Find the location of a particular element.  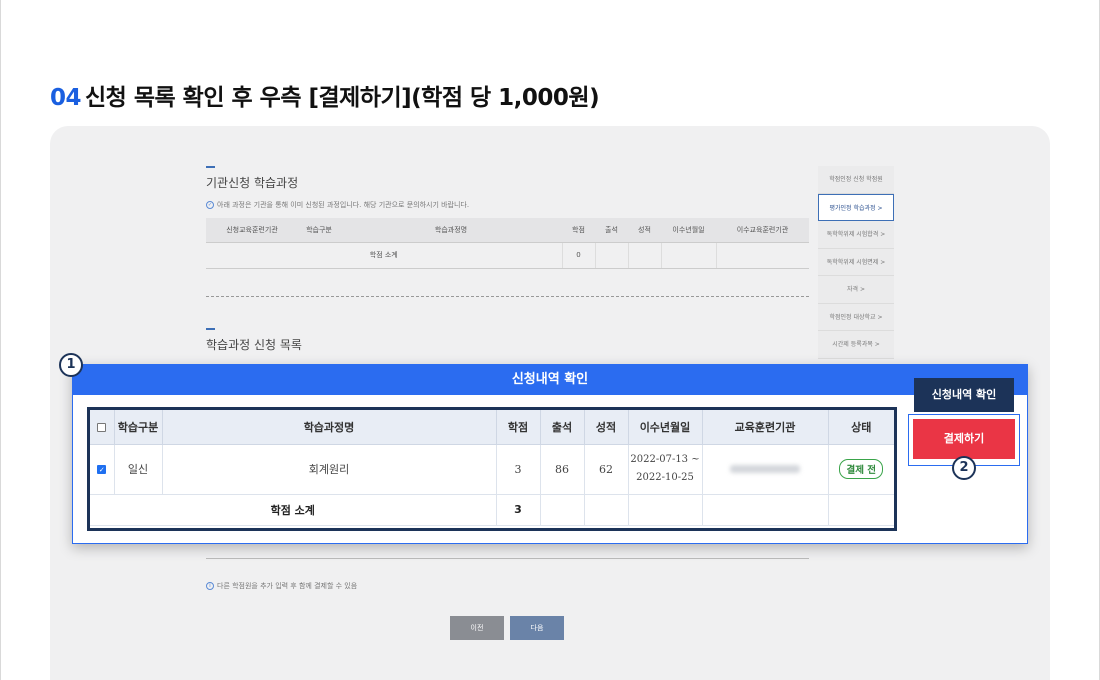

select-all-cell is located at coordinates (102, 427).